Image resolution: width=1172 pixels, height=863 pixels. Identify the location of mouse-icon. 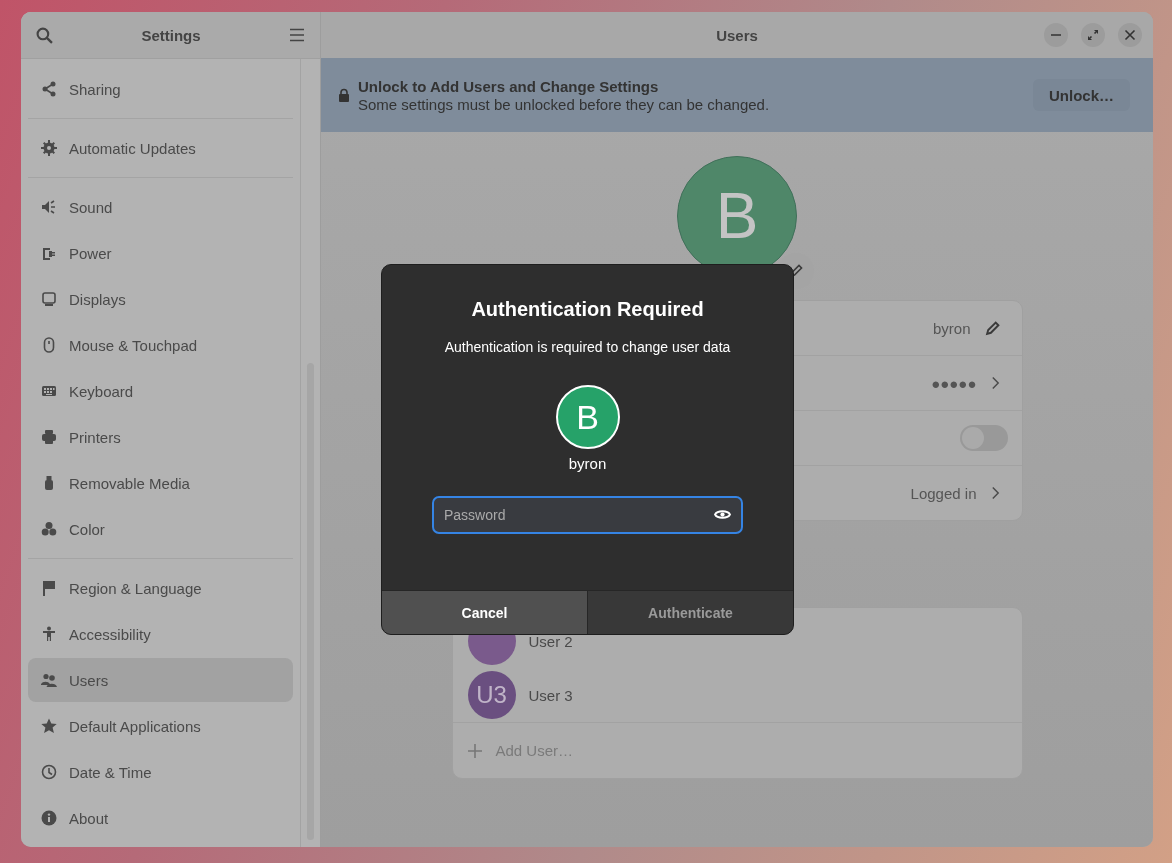
(49, 345).